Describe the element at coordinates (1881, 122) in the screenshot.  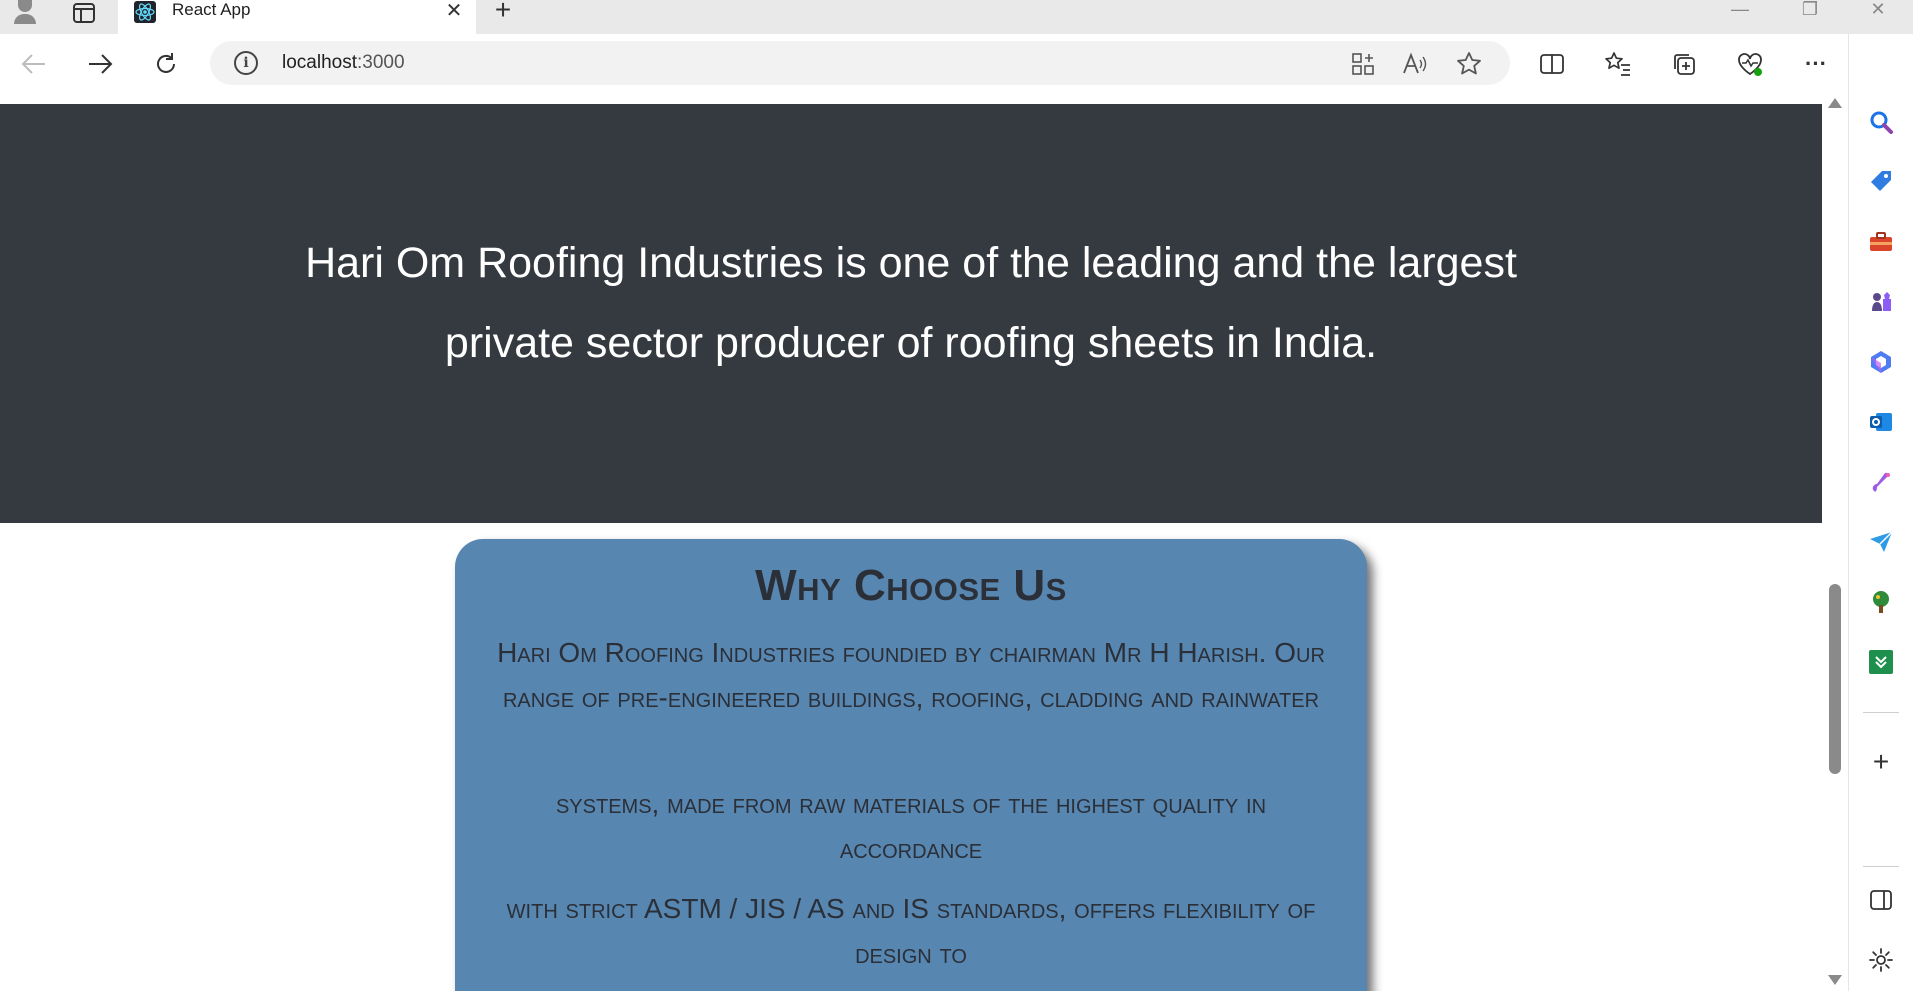
I see `search-icon` at that location.